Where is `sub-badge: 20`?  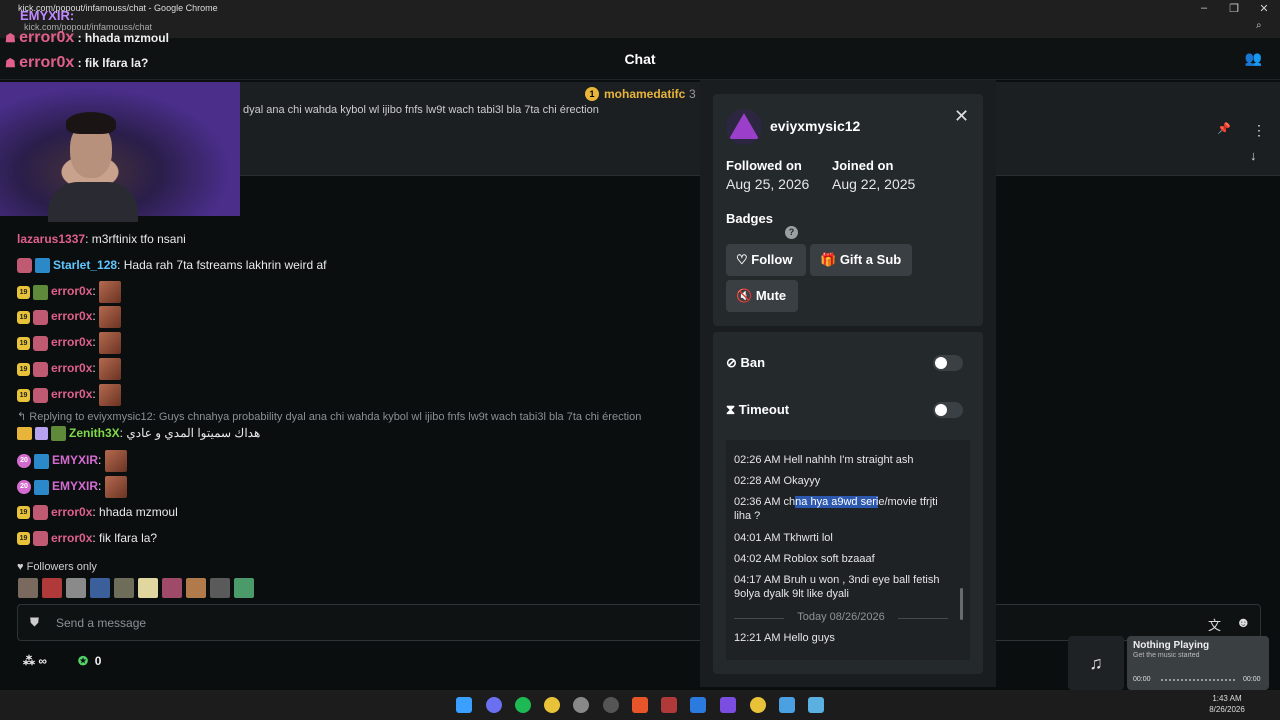
sub-badge: 20 is located at coordinates (24, 487).